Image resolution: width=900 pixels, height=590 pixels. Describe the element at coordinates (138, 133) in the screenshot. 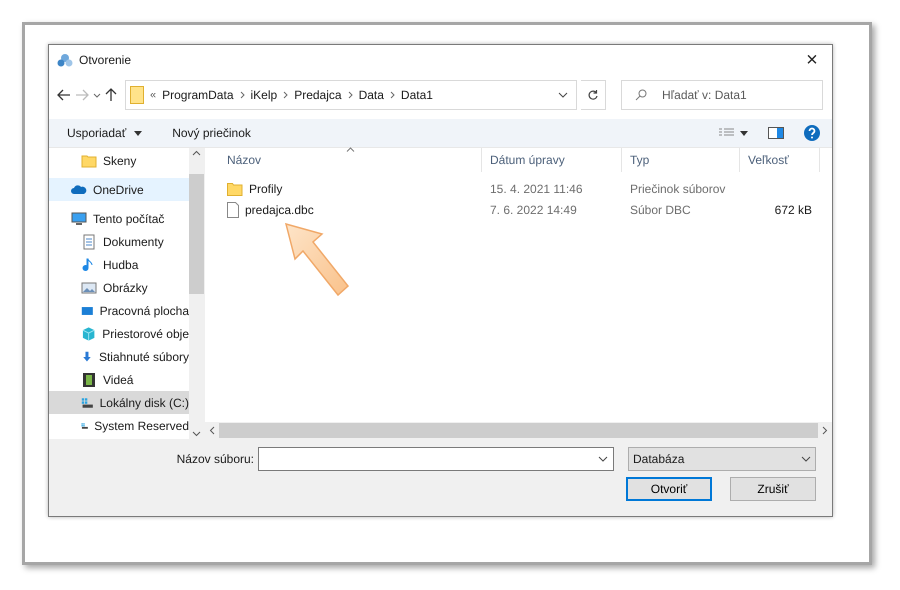

I see `caret-icon` at that location.